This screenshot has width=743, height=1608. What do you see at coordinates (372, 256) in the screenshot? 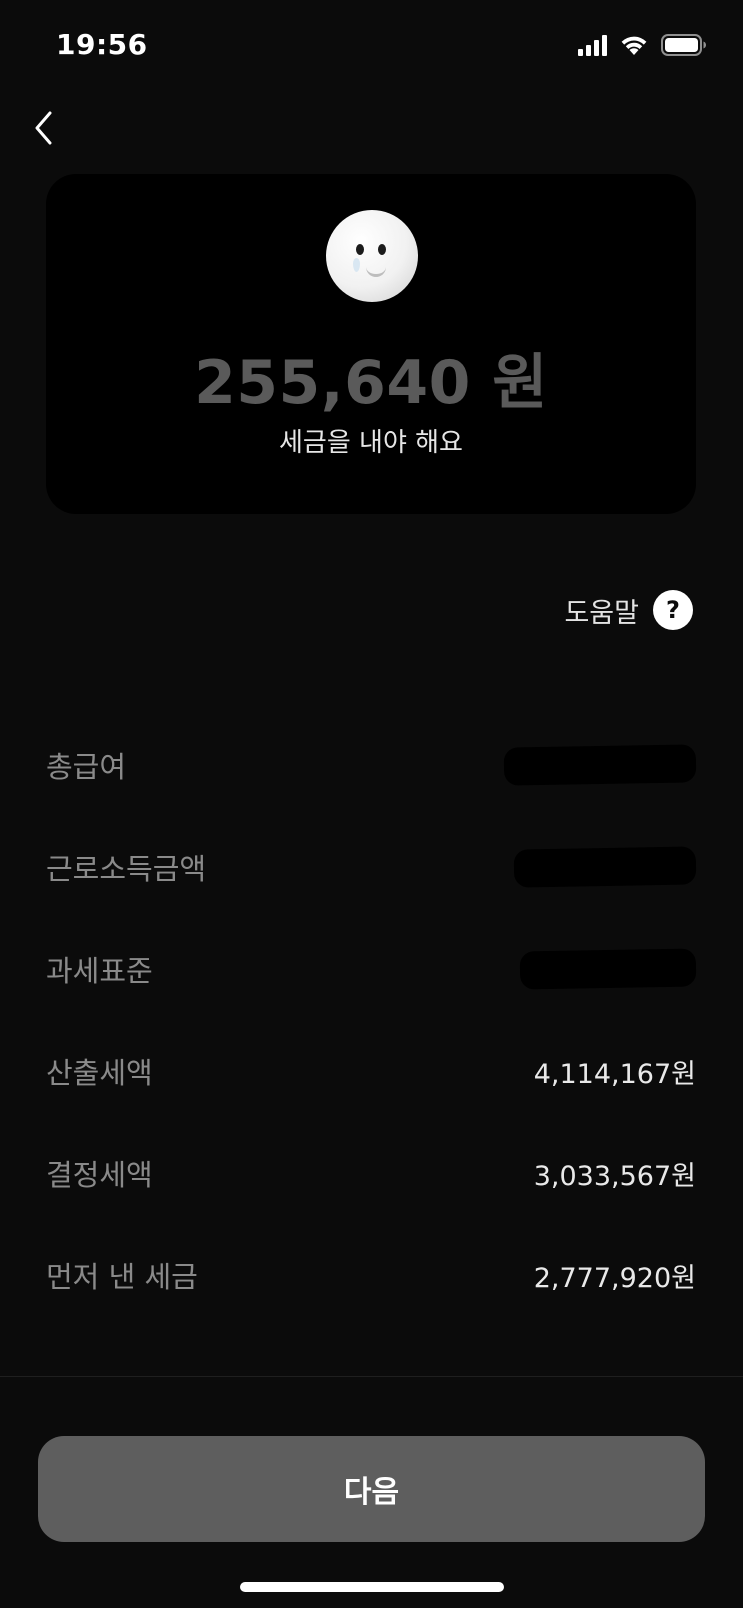
I see `face-icon` at bounding box center [372, 256].